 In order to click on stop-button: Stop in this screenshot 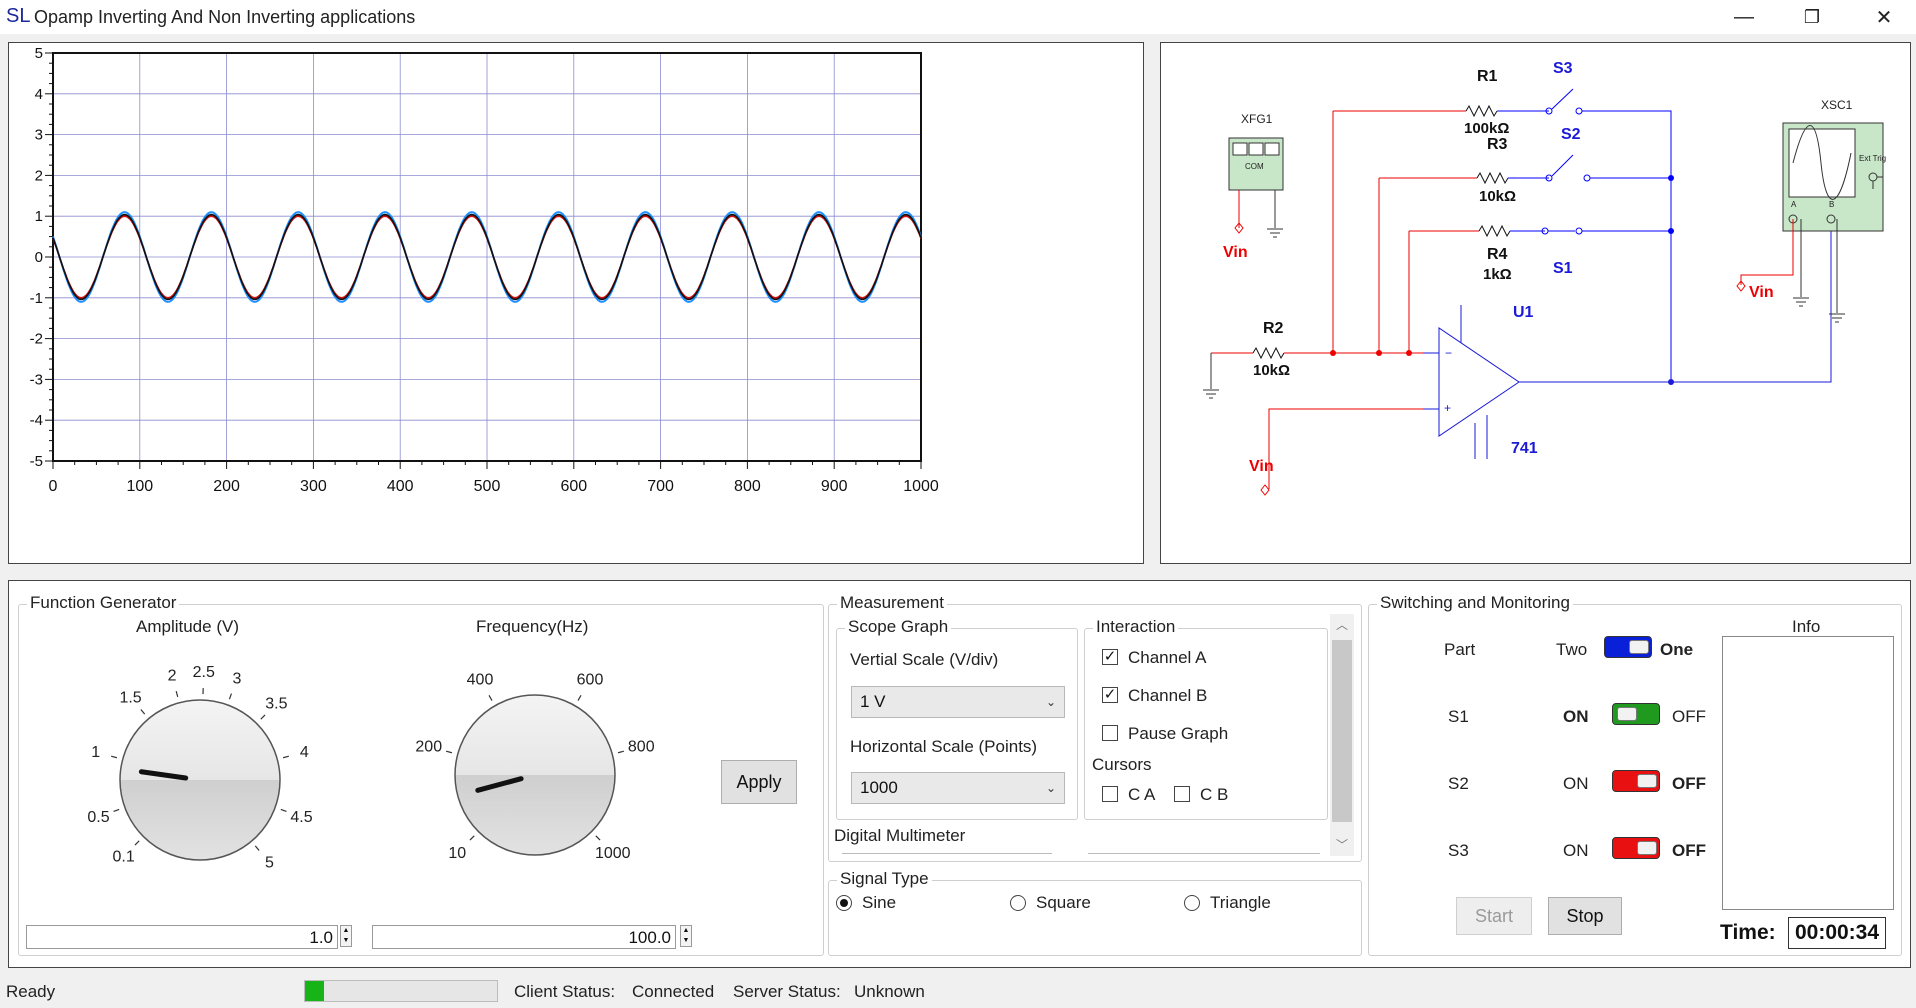, I will do `click(1585, 916)`.